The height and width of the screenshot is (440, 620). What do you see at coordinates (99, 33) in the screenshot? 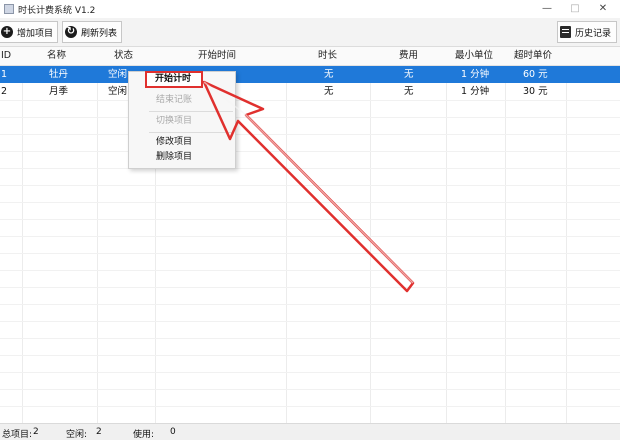
I see `refresh-list-label: 刷新列表` at bounding box center [99, 33].